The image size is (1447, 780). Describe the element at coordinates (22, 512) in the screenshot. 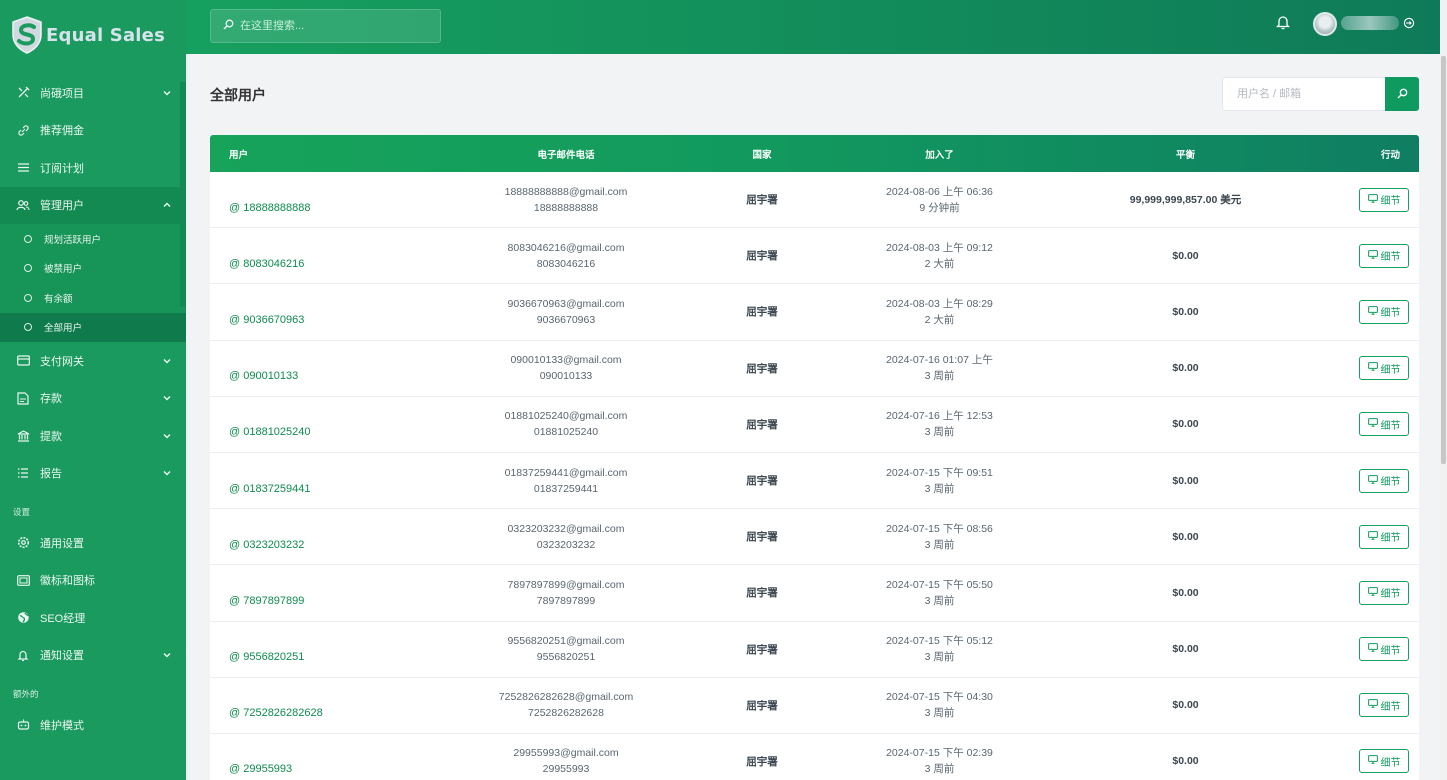

I see `settings-section-label: 设置` at that location.